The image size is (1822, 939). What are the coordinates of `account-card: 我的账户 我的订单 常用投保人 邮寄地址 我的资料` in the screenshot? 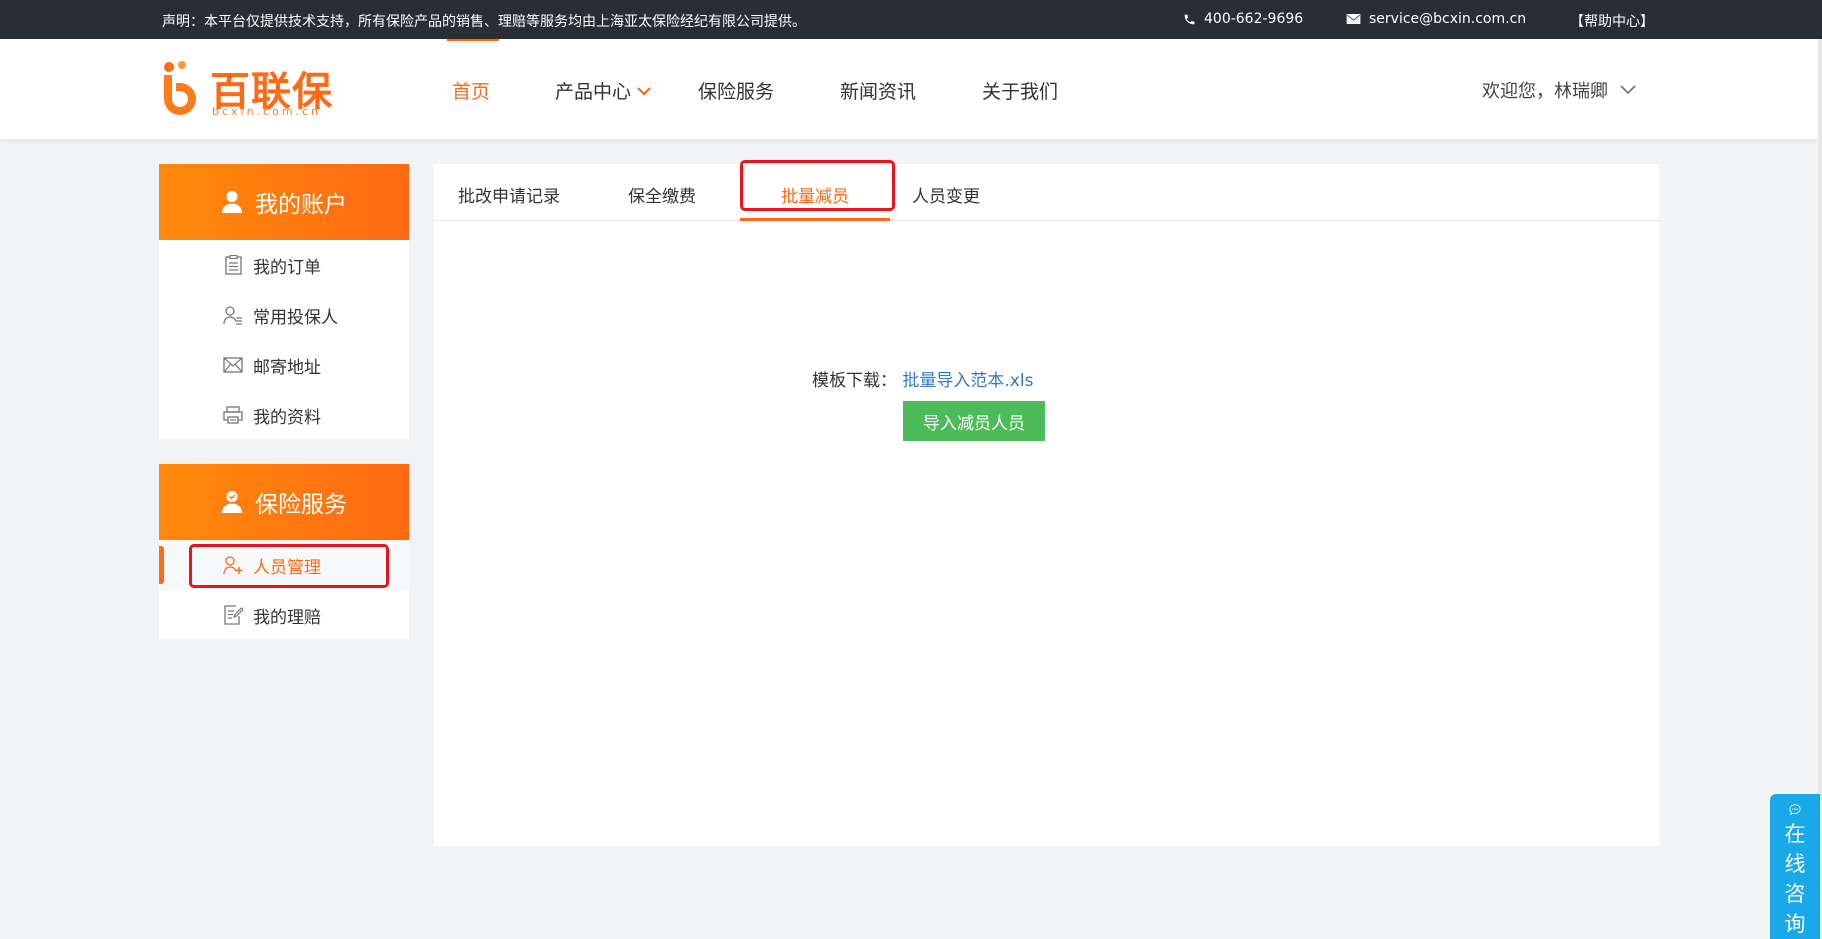 It's located at (284, 301).